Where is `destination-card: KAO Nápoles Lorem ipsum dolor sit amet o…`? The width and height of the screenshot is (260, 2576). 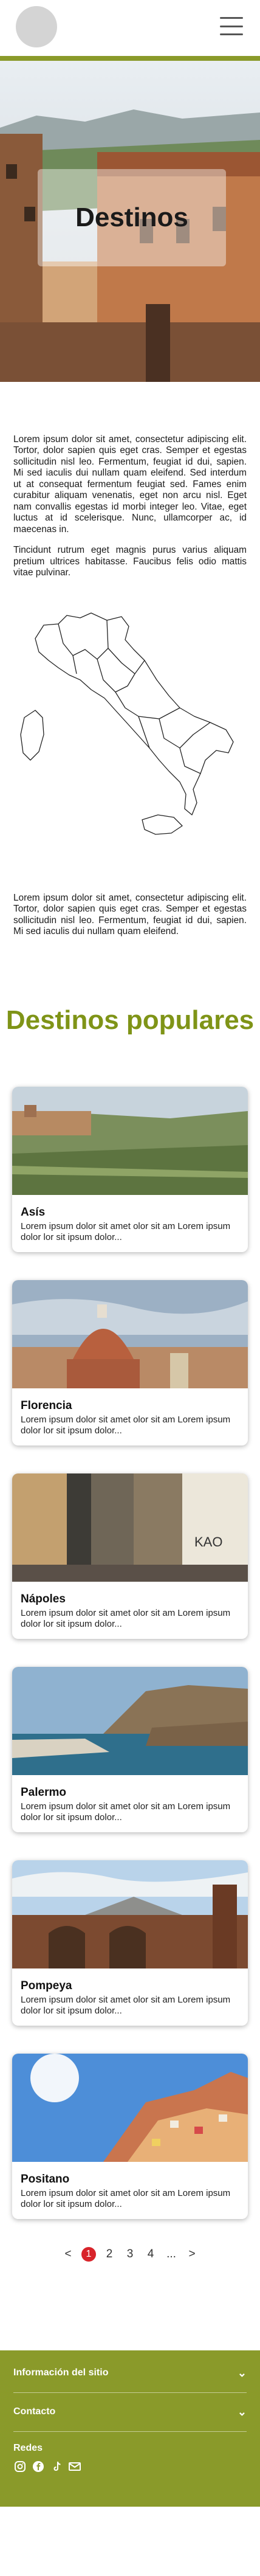 destination-card: KAO Nápoles Lorem ipsum dolor sit amet o… is located at coordinates (130, 1556).